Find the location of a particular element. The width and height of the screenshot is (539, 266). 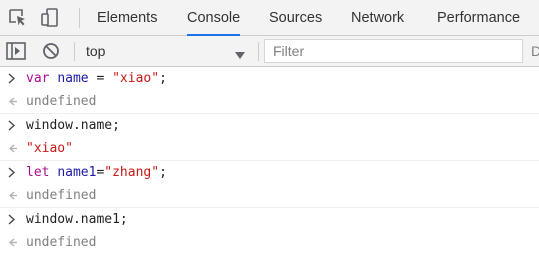

console-toolbar: top D is located at coordinates (269, 51).